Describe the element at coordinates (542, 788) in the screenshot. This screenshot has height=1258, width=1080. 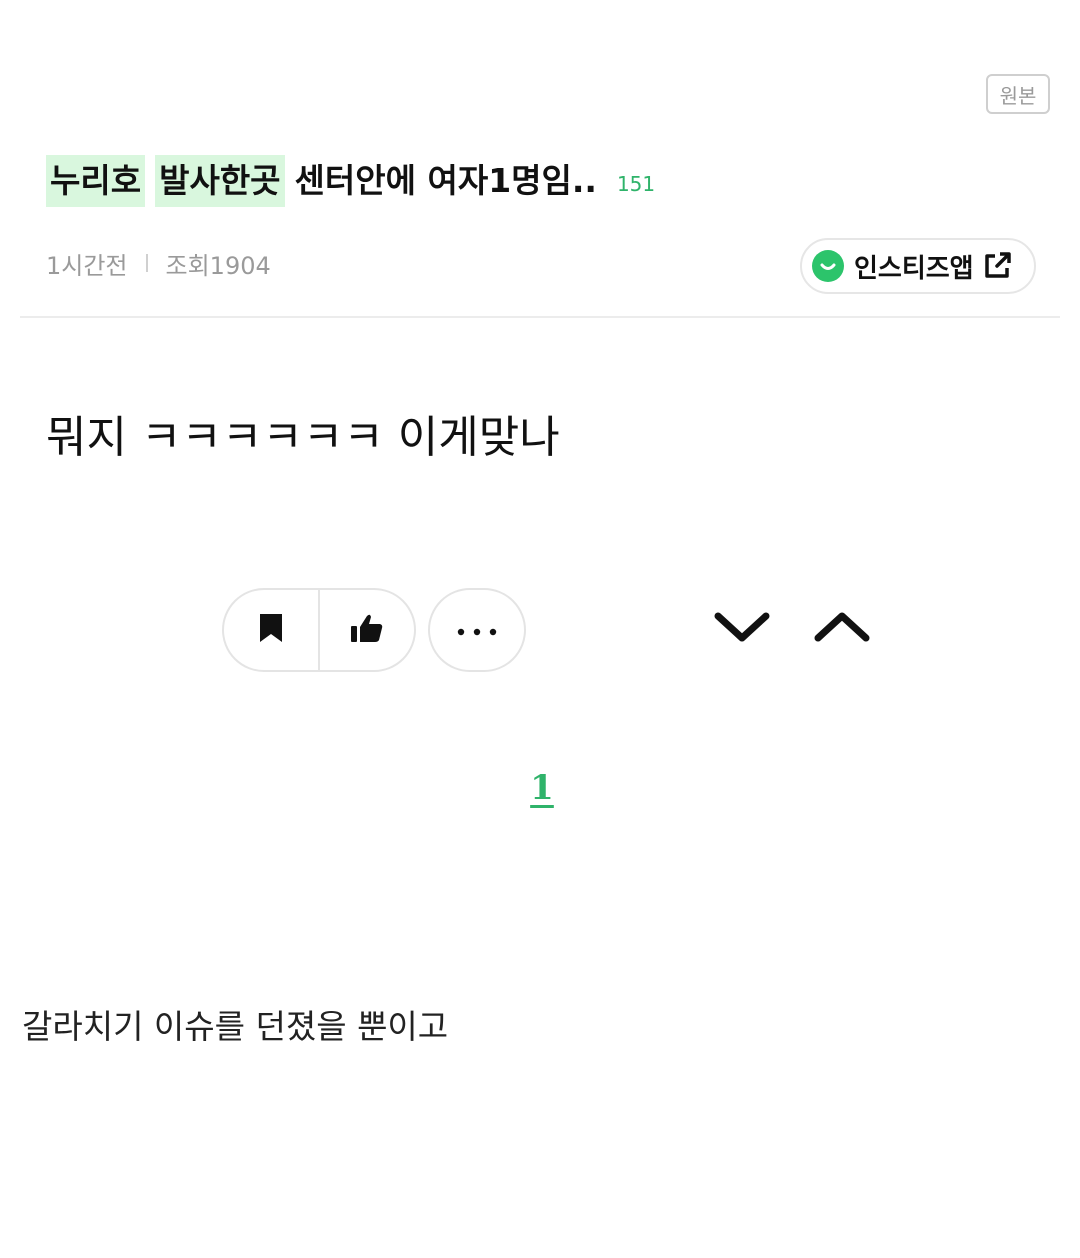
I see `page-number-link: 1` at that location.